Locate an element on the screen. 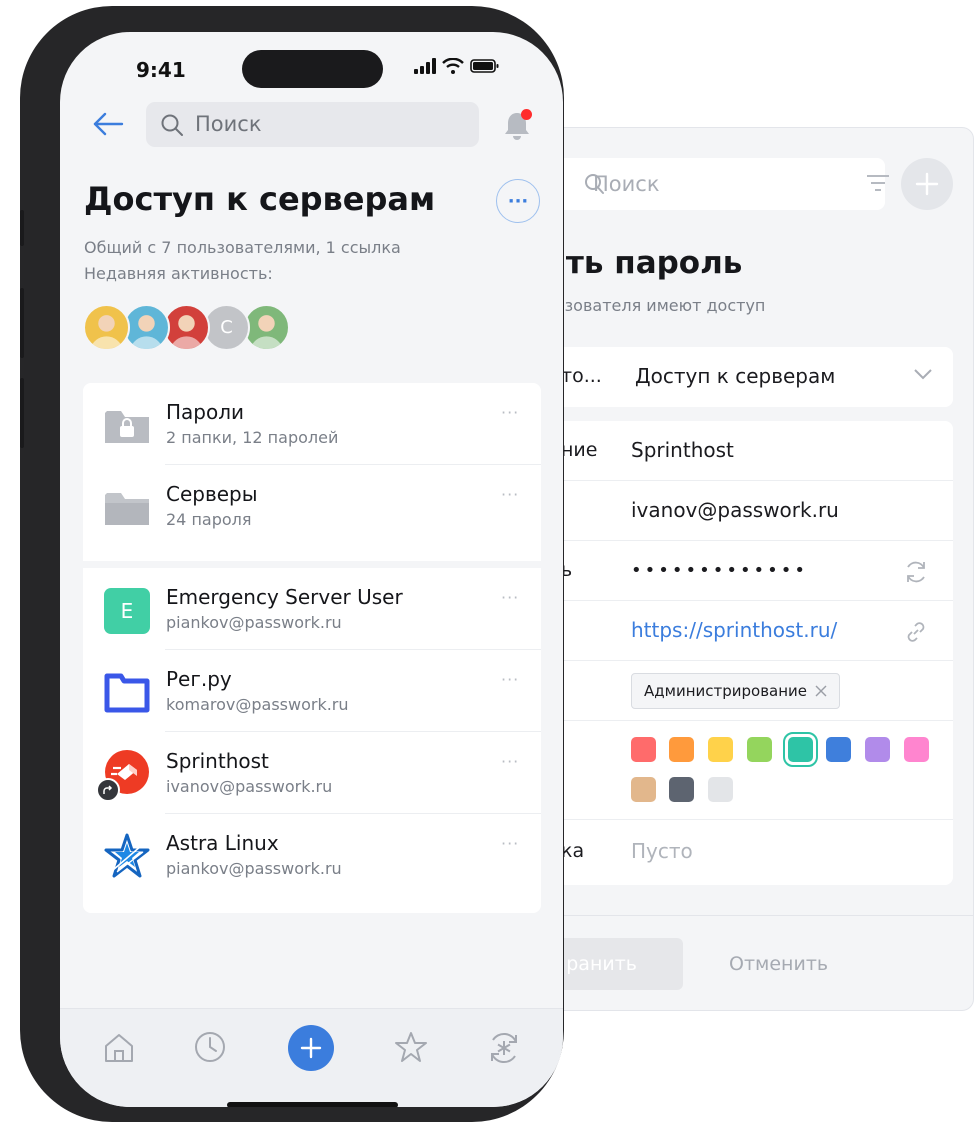 This screenshot has width=976, height=1127. url-field-row: https://sprinthost.ru/ is located at coordinates (742, 631).